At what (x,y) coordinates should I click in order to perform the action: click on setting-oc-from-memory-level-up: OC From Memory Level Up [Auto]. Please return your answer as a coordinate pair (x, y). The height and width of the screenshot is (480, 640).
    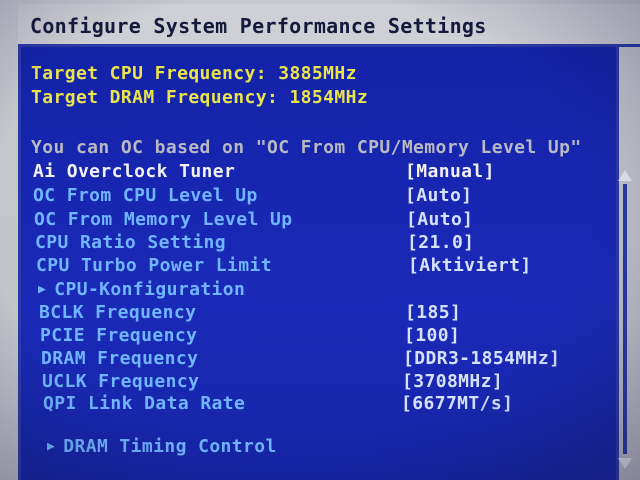
    Looking at the image, I should click on (324, 220).